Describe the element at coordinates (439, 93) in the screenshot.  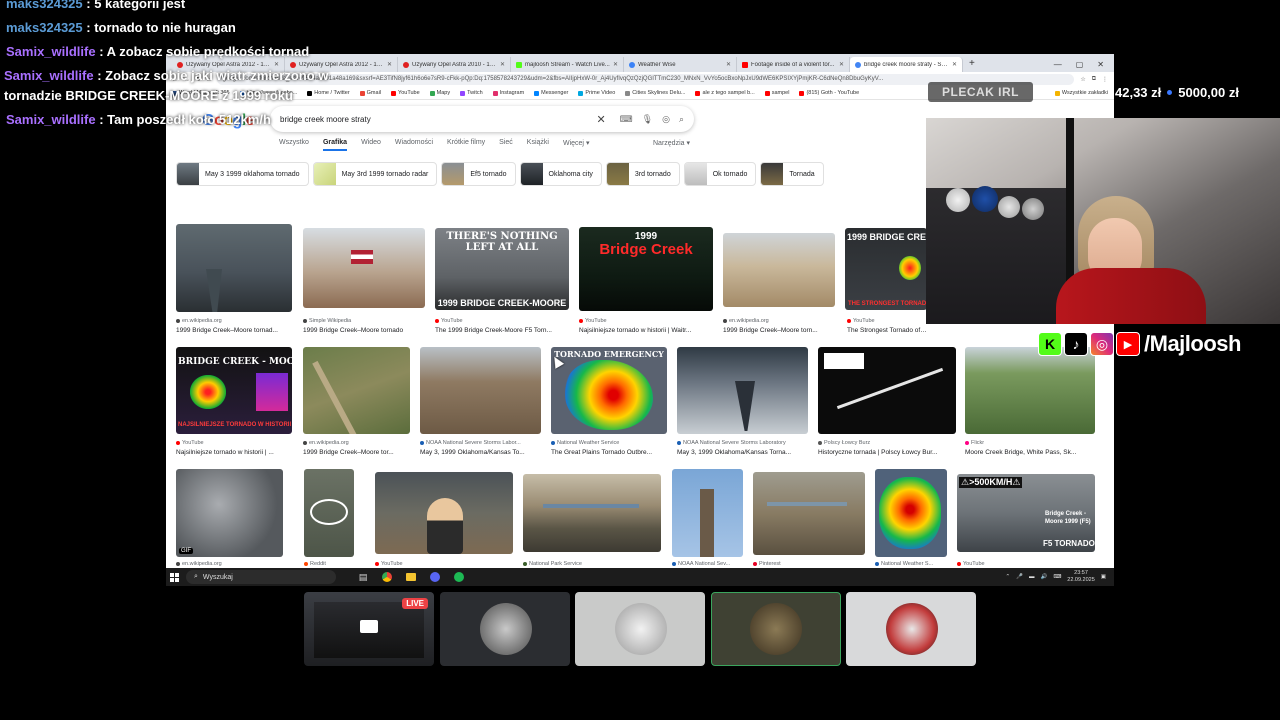
I see `bookmark: Mapy` at that location.